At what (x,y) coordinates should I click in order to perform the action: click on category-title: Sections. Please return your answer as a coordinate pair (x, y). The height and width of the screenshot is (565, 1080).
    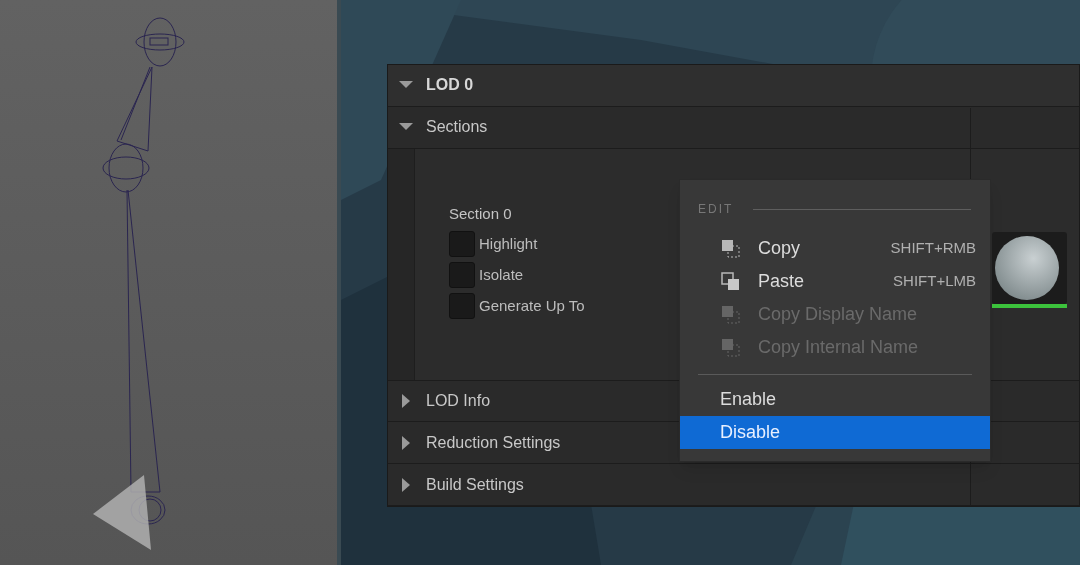
    Looking at the image, I should click on (457, 127).